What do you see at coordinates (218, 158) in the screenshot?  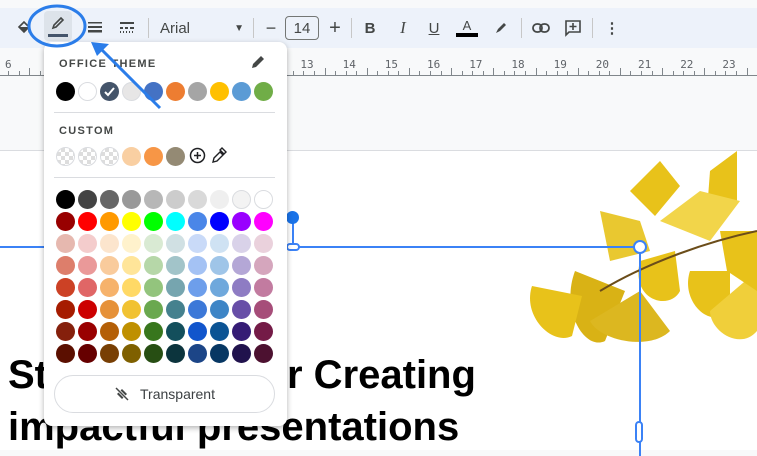 I see `eyedropper-icon` at bounding box center [218, 158].